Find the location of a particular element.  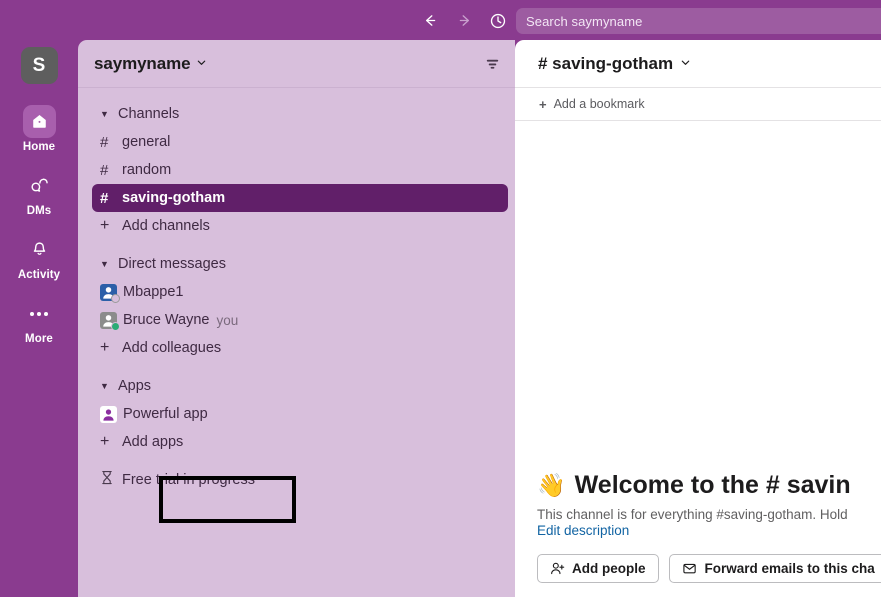

app-label-powerful-app: Powerful app is located at coordinates (165, 414).